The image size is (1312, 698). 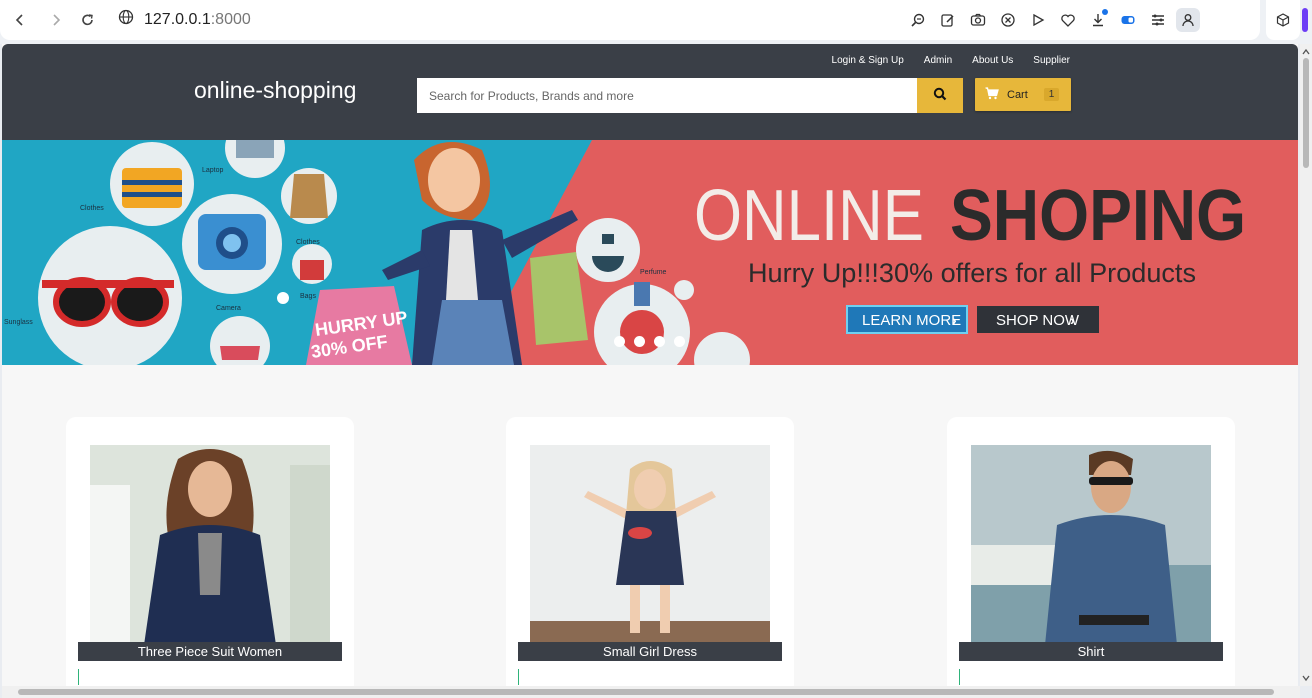 I want to click on cart-count-badge: 1, so click(x=1051, y=94).